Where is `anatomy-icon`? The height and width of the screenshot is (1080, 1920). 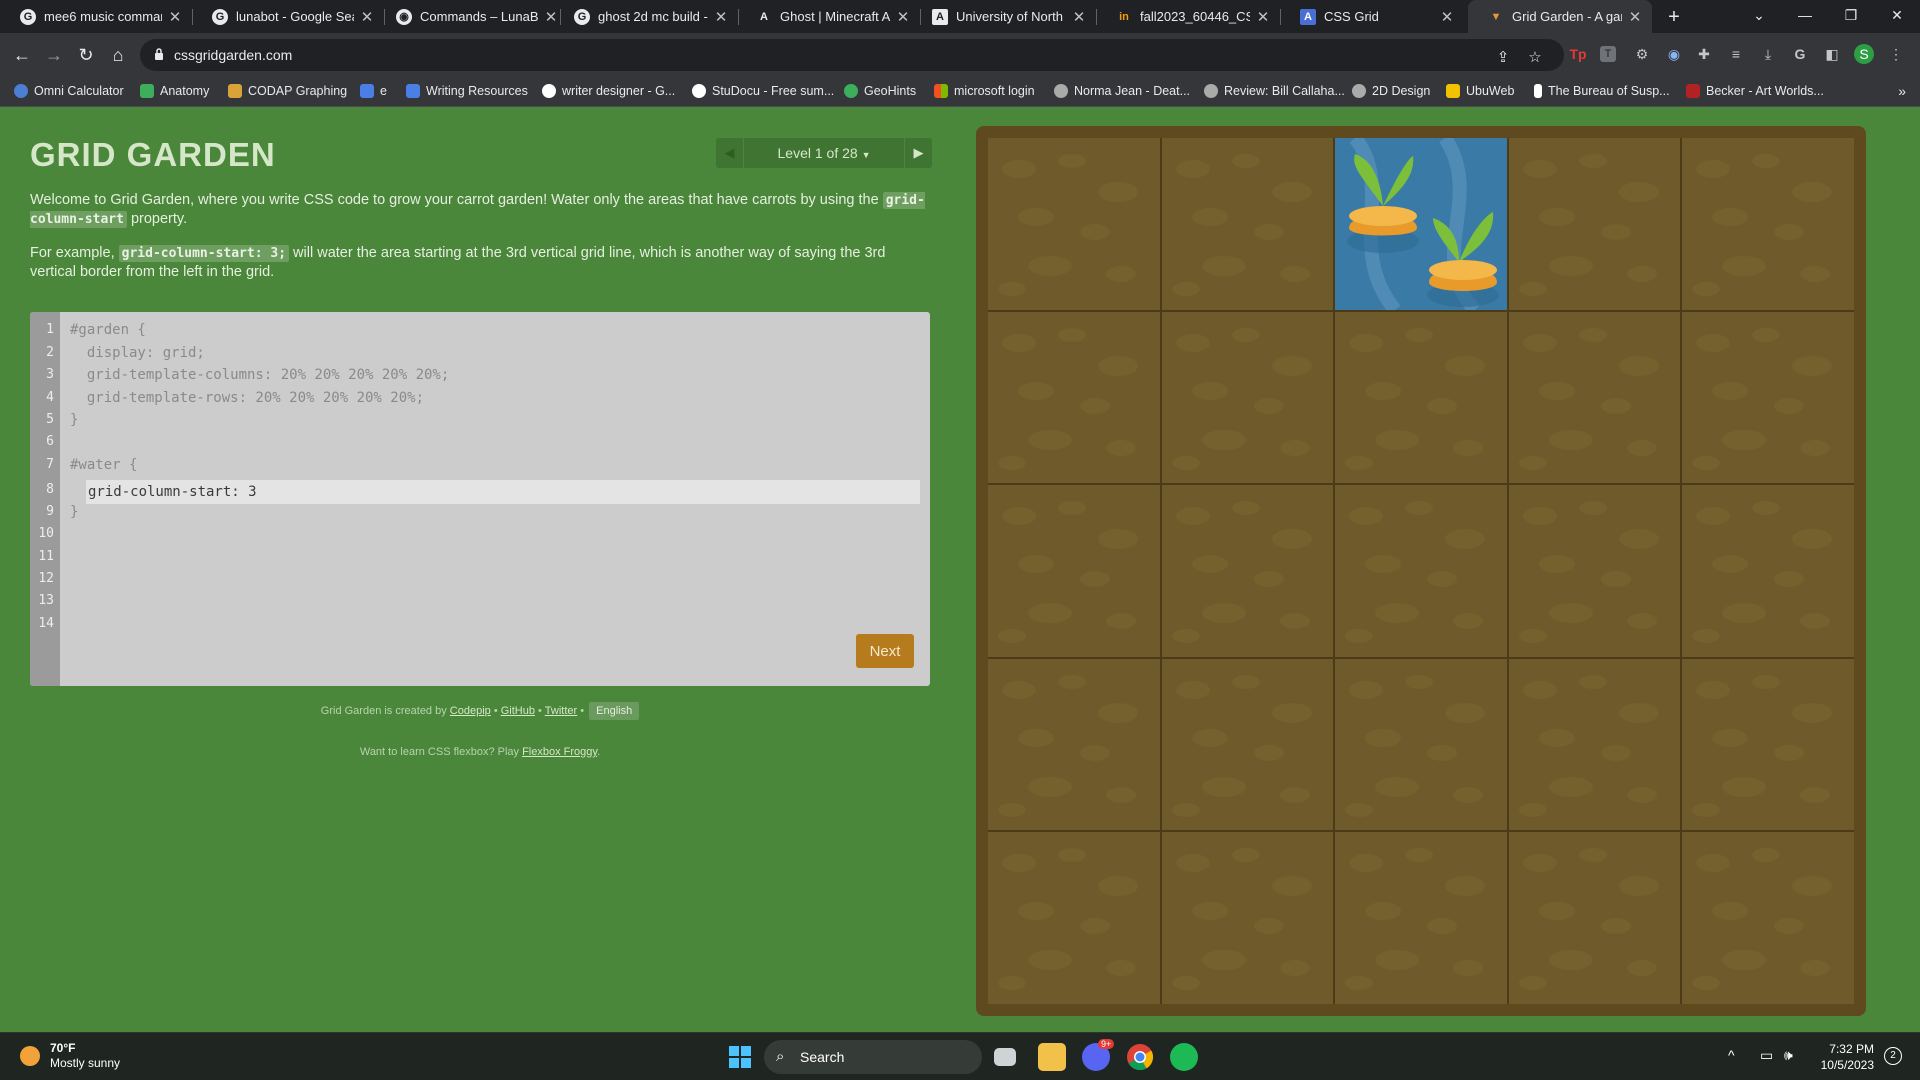
anatomy-icon is located at coordinates (147, 91).